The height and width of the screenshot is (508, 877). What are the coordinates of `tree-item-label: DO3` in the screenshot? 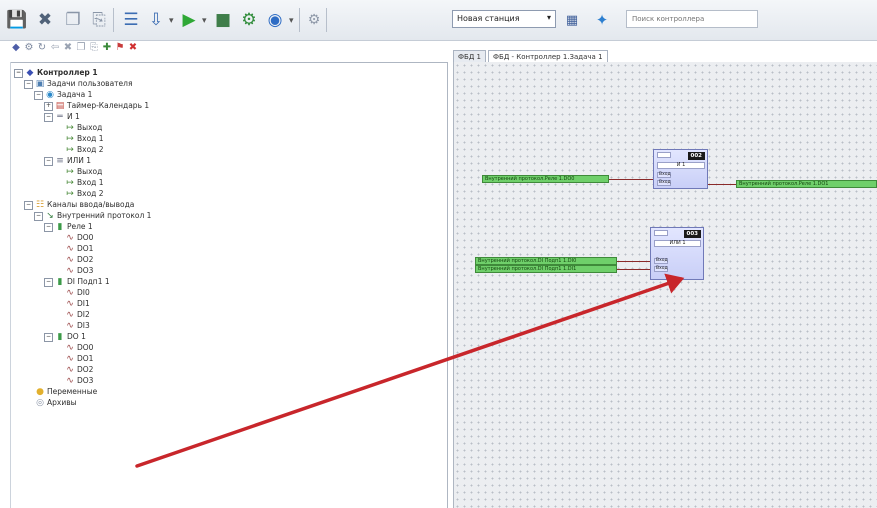 It's located at (85, 270).